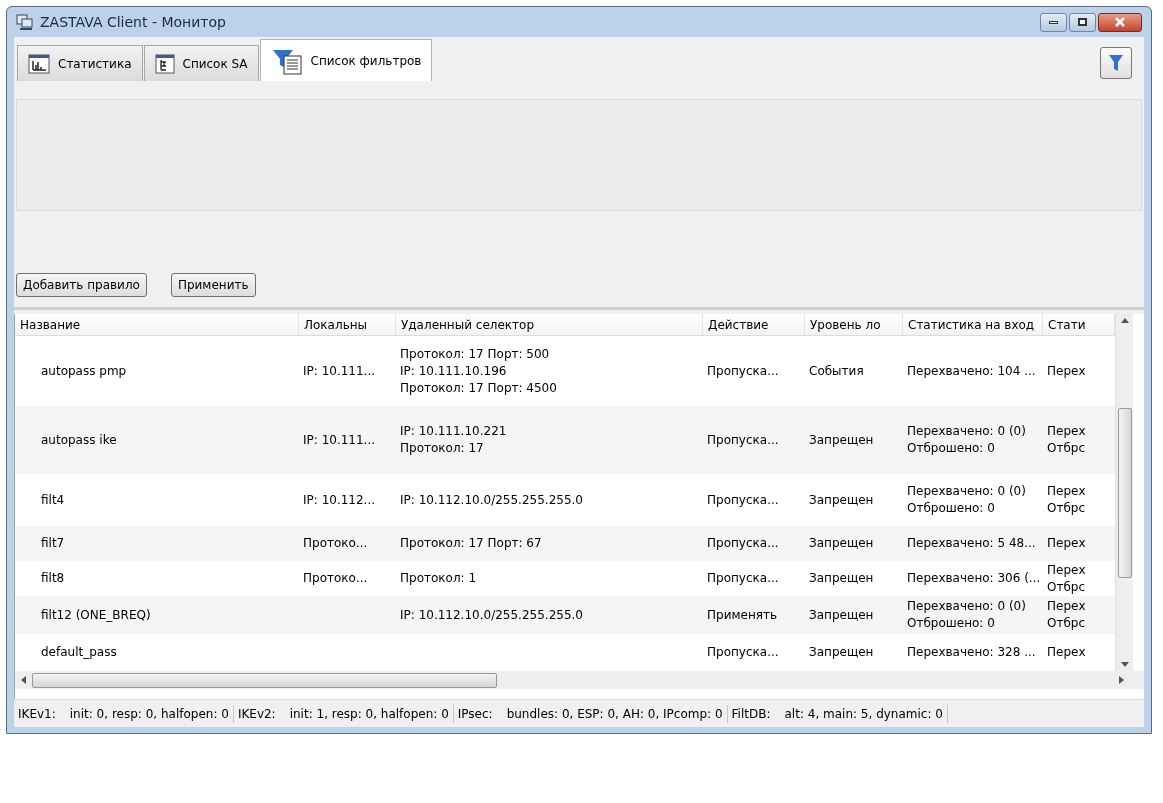 The image size is (1163, 803). Describe the element at coordinates (80, 63) in the screenshot. I see `tab: Статистика` at that location.